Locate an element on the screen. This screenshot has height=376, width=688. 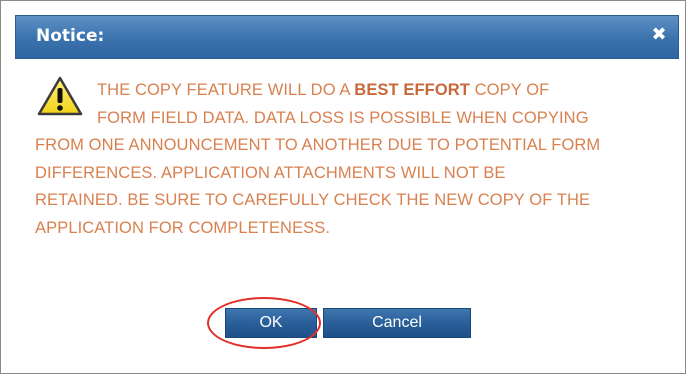
close-icon: ✖ is located at coordinates (659, 35).